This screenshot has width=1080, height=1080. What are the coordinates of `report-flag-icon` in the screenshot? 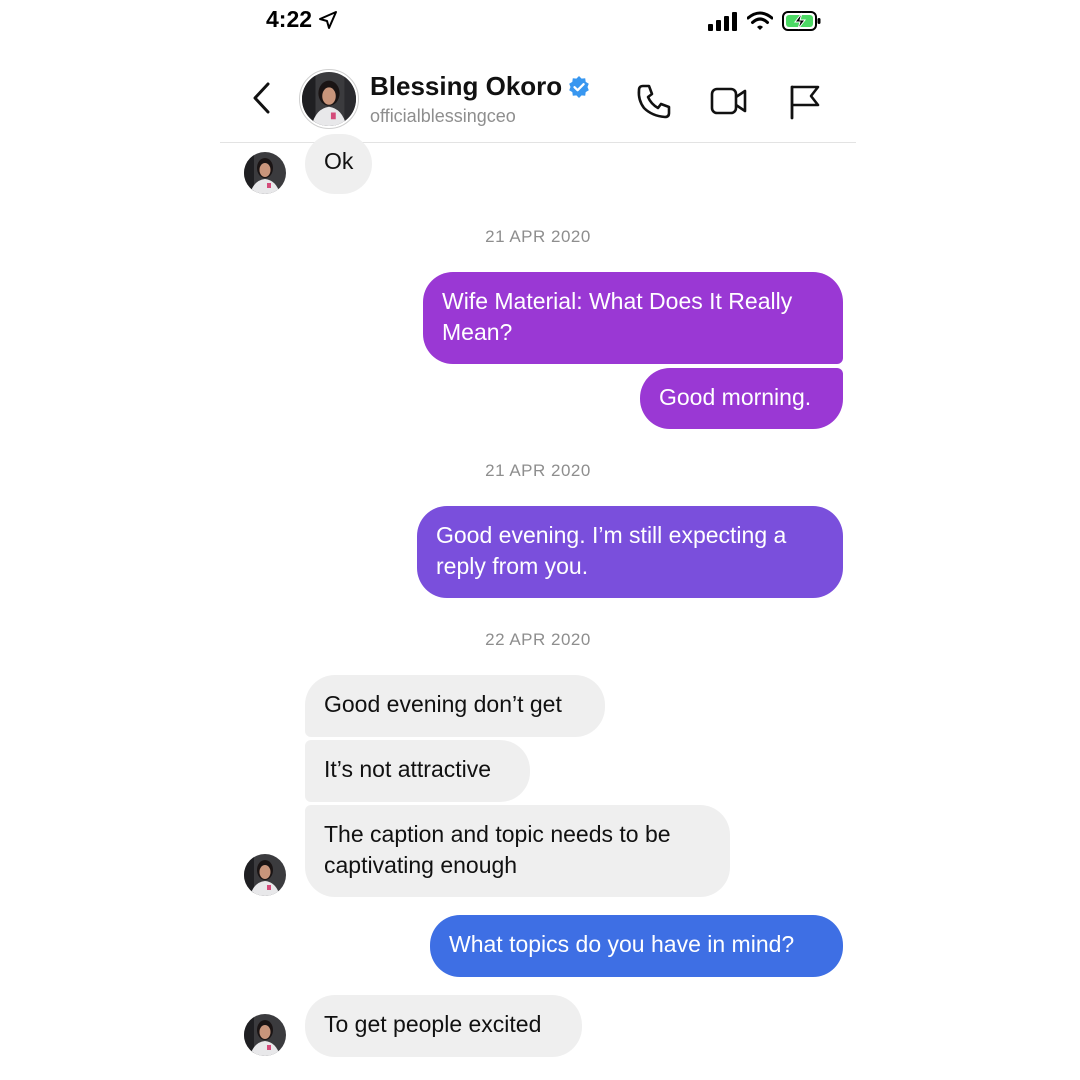 It's located at (805, 101).